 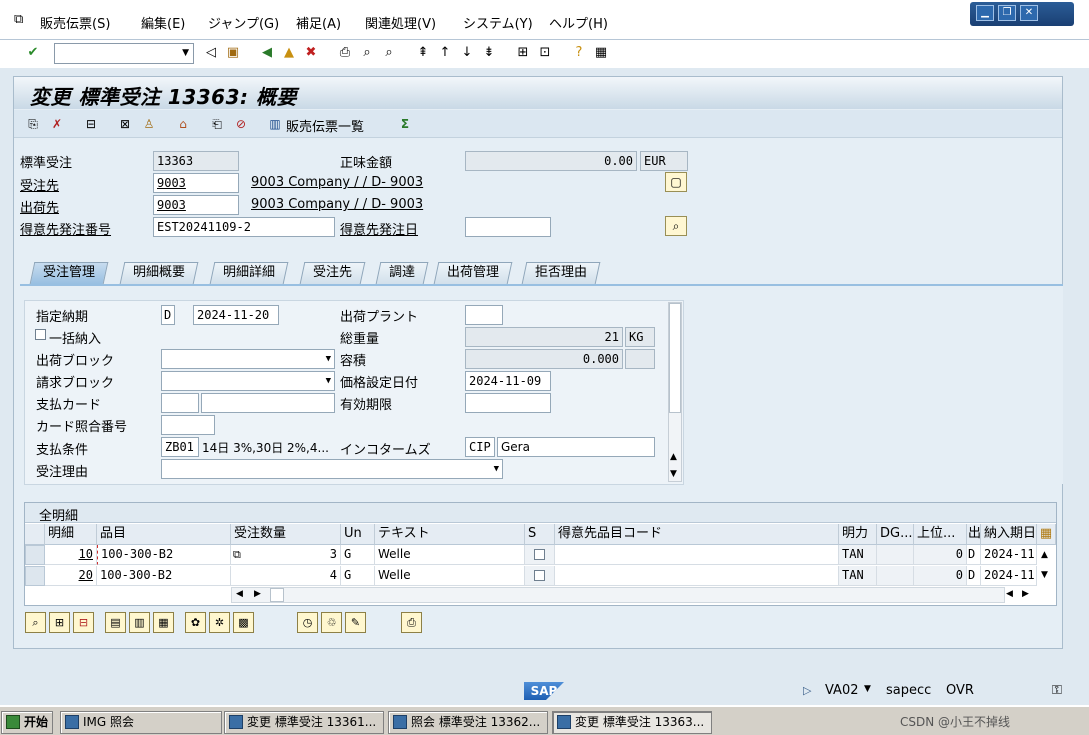 I want to click on help-icon: ?, so click(x=579, y=53).